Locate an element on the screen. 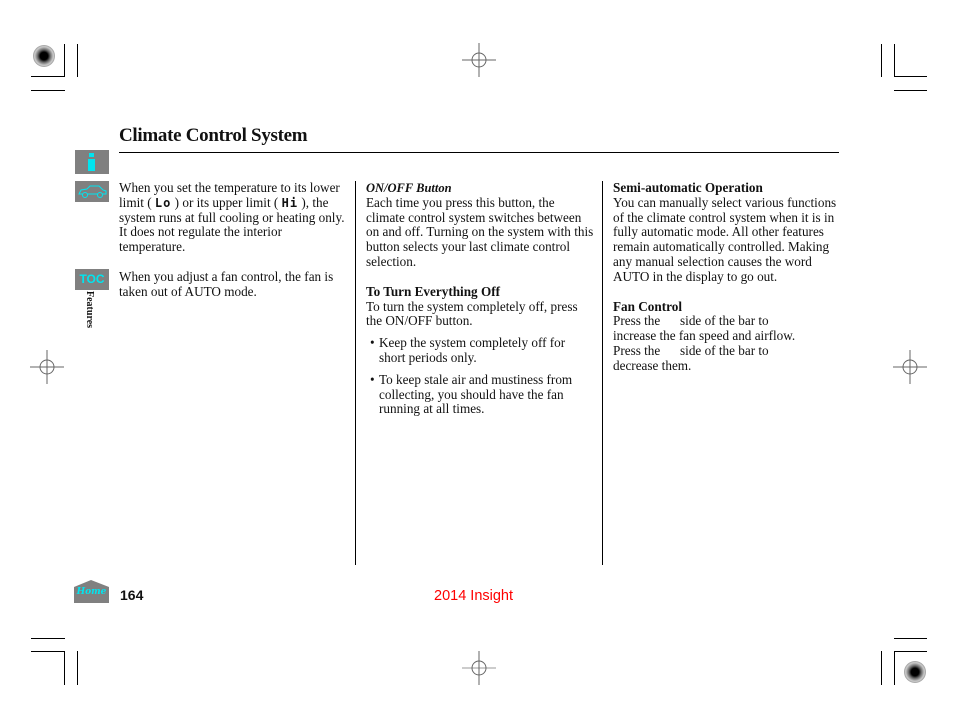 This screenshot has width=954, height=710. toc-label: TOC is located at coordinates (92, 279).